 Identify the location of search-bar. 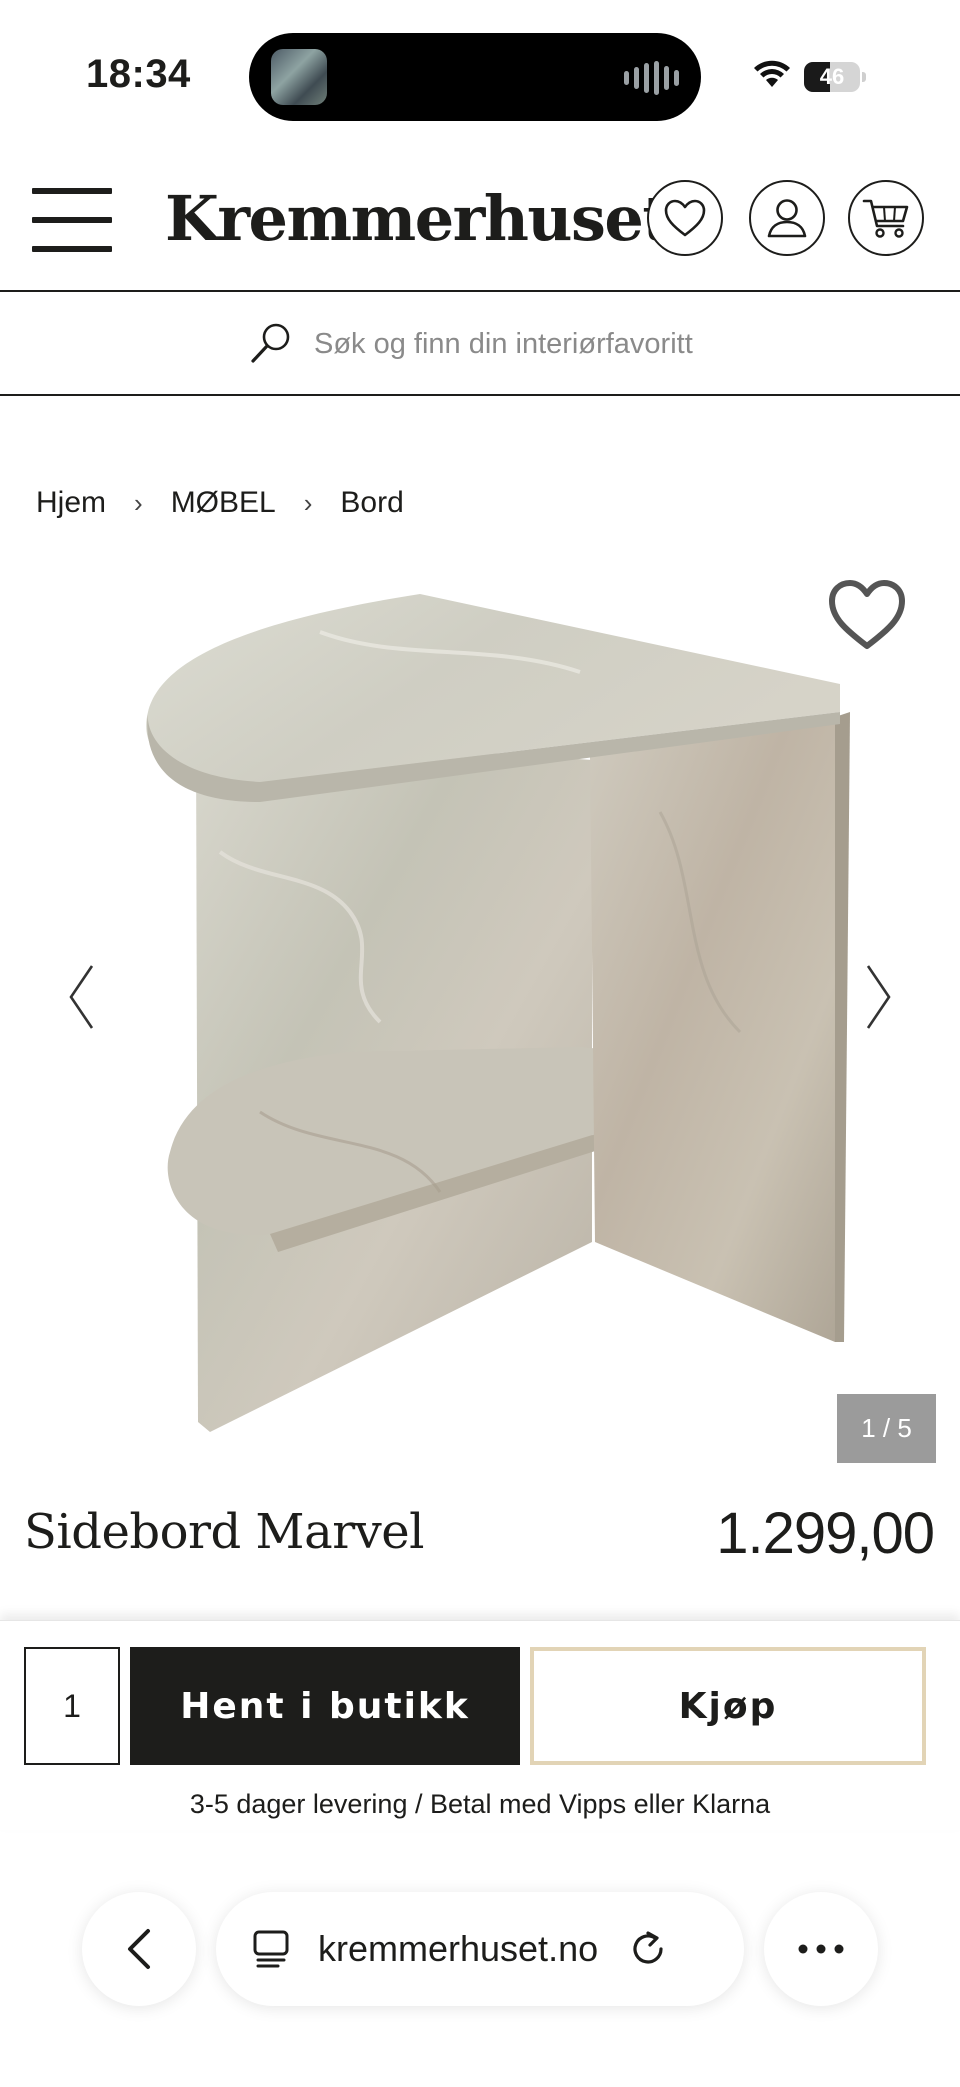
(480, 345).